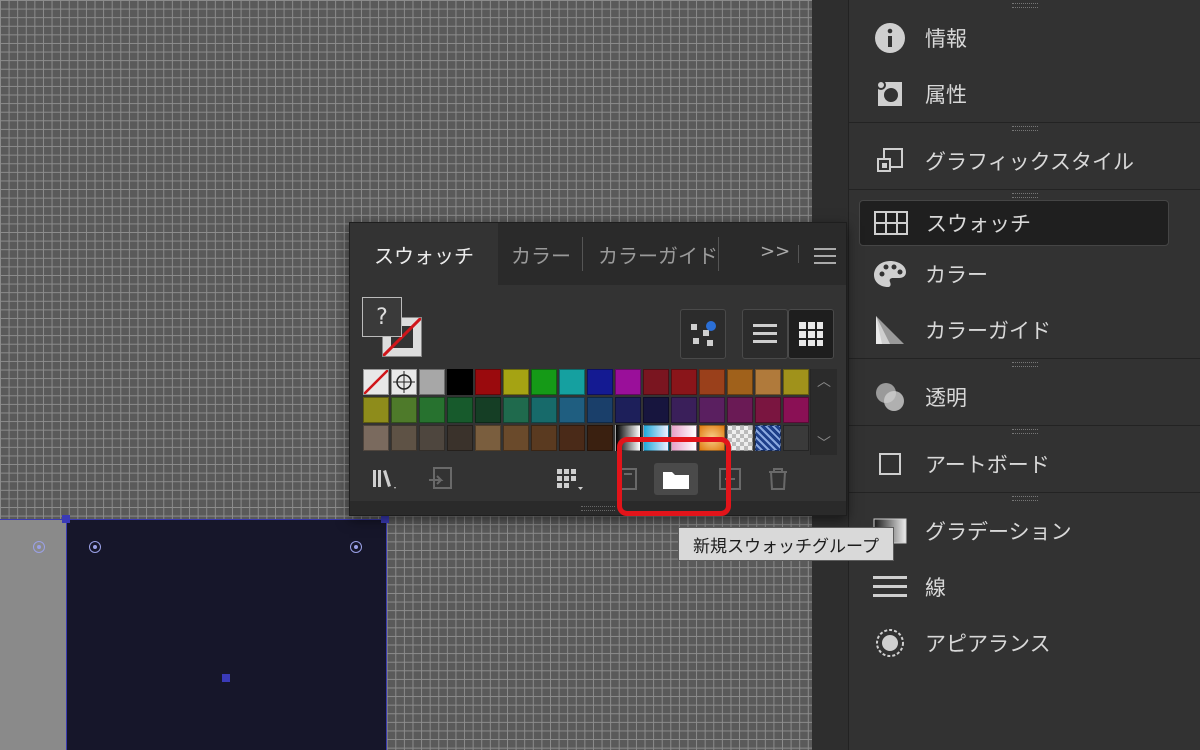 The image size is (1200, 750). I want to click on scroll-down-icon: ﹀, so click(824, 443).